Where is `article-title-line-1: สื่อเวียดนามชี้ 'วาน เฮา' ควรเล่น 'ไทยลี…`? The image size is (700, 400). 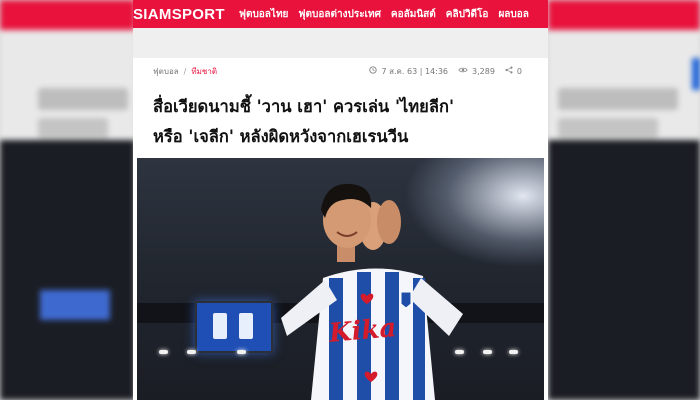 article-title-line-1: สื่อเวียดนามชี้ 'วาน เฮา' ควรเล่น 'ไทยลี… is located at coordinates (303, 106).